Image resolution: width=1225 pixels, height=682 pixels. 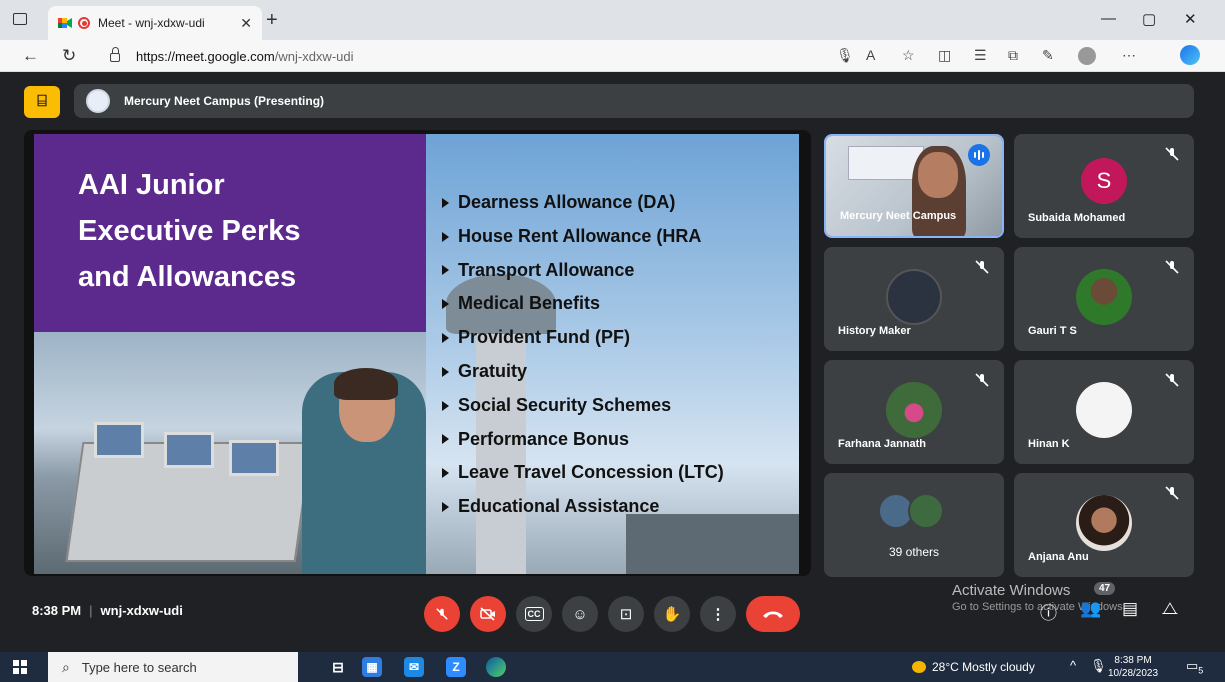 I want to click on taskbar-time: 8:38 PM, so click(x=1133, y=660).